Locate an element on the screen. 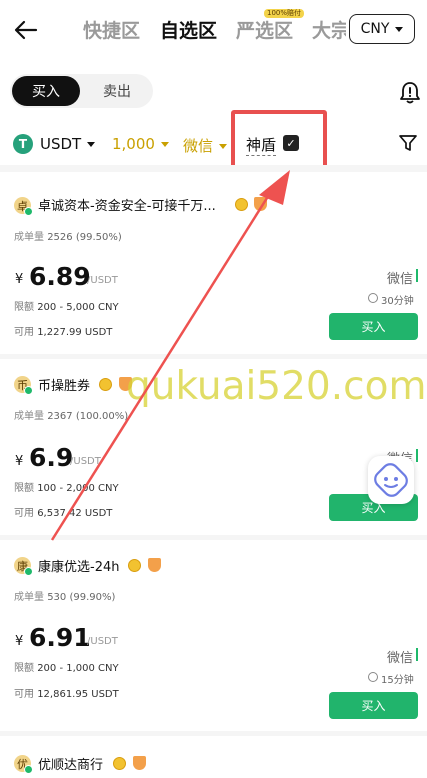 Image resolution: width=427 pixels, height=778 pixels. payment-filter: 微信 is located at coordinates (205, 145).